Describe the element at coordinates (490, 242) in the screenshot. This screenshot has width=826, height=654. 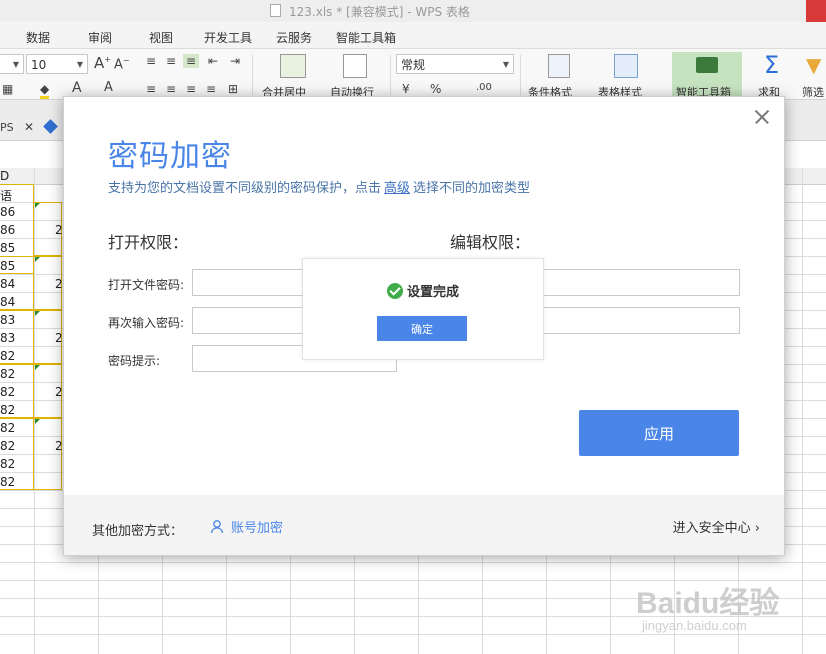
I see `edit-permission-heading: 编辑权限：` at that location.